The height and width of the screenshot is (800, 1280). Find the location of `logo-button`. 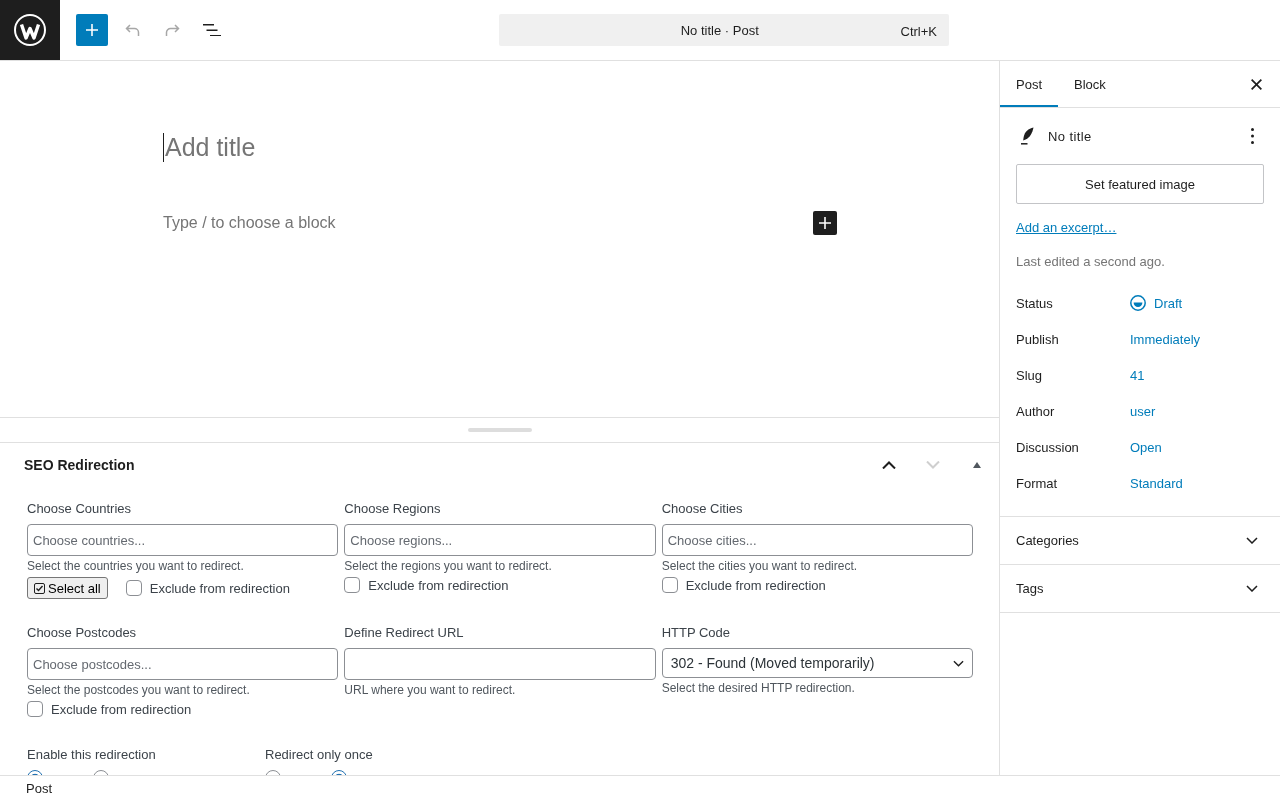

logo-button is located at coordinates (30, 30).